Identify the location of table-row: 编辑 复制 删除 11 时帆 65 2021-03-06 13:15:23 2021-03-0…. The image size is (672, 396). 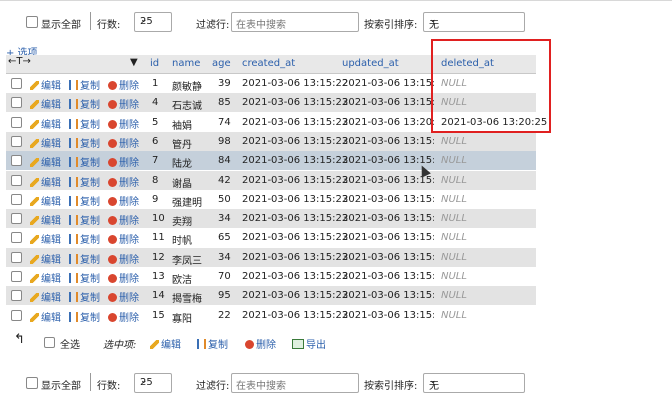
(271, 238).